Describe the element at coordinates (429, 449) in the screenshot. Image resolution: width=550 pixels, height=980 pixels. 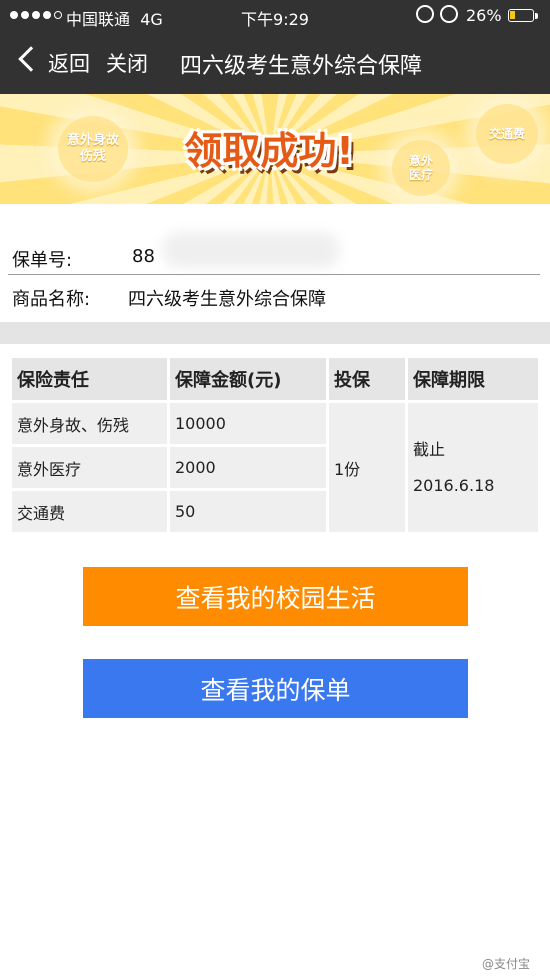
I see `period-label: 截止` at that location.